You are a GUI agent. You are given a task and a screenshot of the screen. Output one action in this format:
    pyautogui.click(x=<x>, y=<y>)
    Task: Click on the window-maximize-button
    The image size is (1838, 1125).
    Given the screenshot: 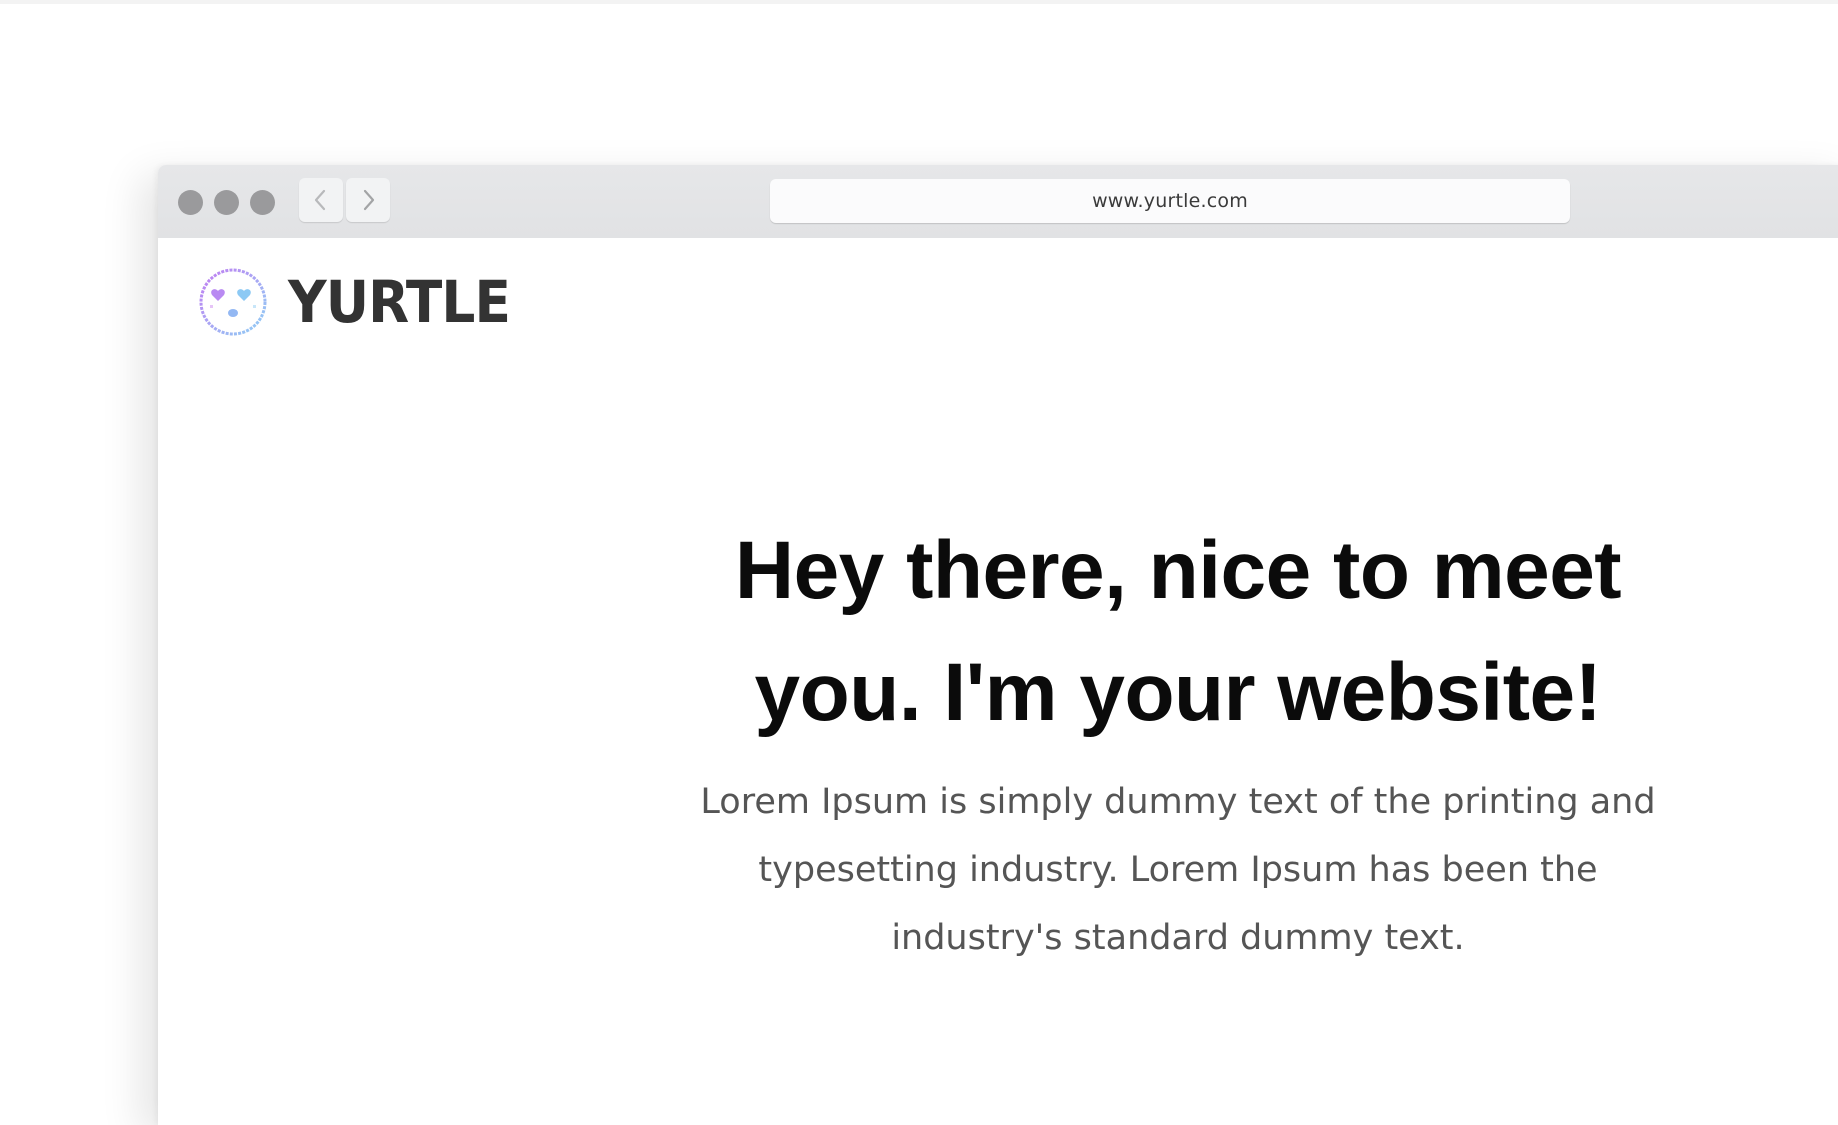 What is the action you would take?
    pyautogui.click(x=262, y=202)
    